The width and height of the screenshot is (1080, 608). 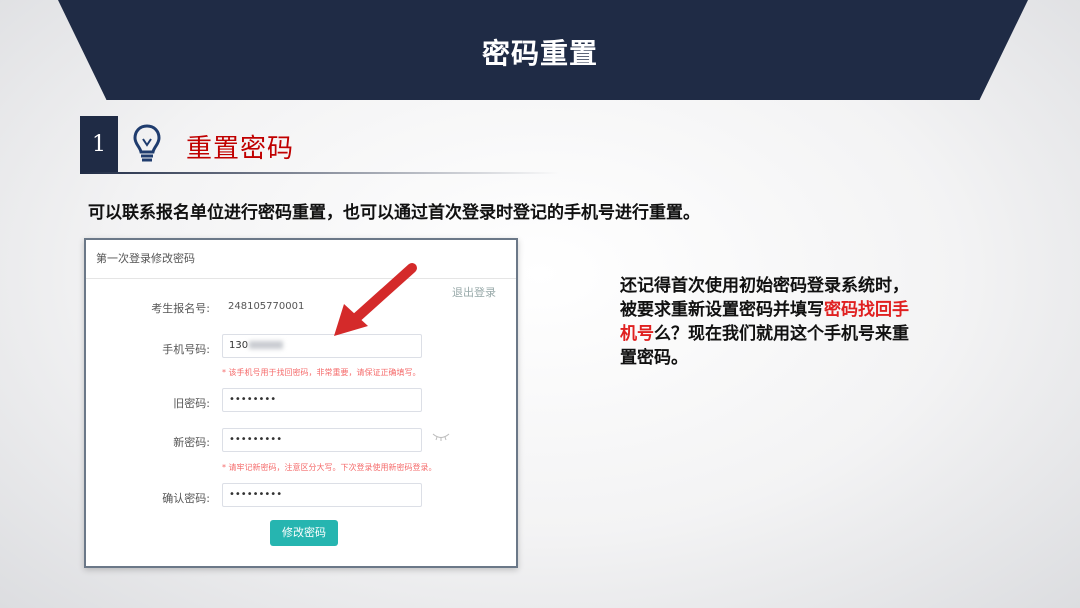 What do you see at coordinates (266, 345) in the screenshot?
I see `phone-blur` at bounding box center [266, 345].